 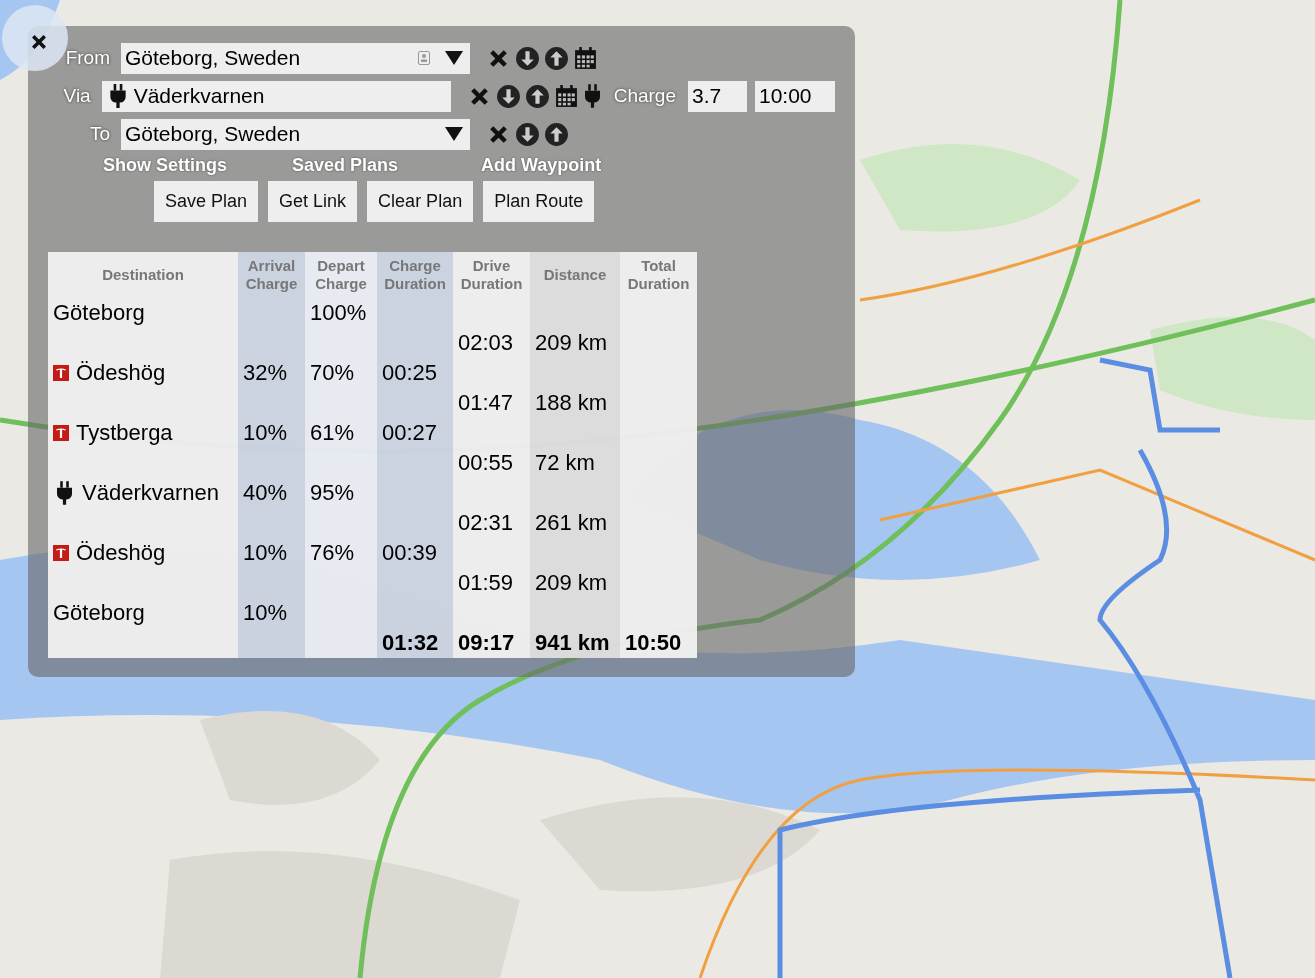 I want to click on column-header: Drive Duration, so click(x=491, y=275).